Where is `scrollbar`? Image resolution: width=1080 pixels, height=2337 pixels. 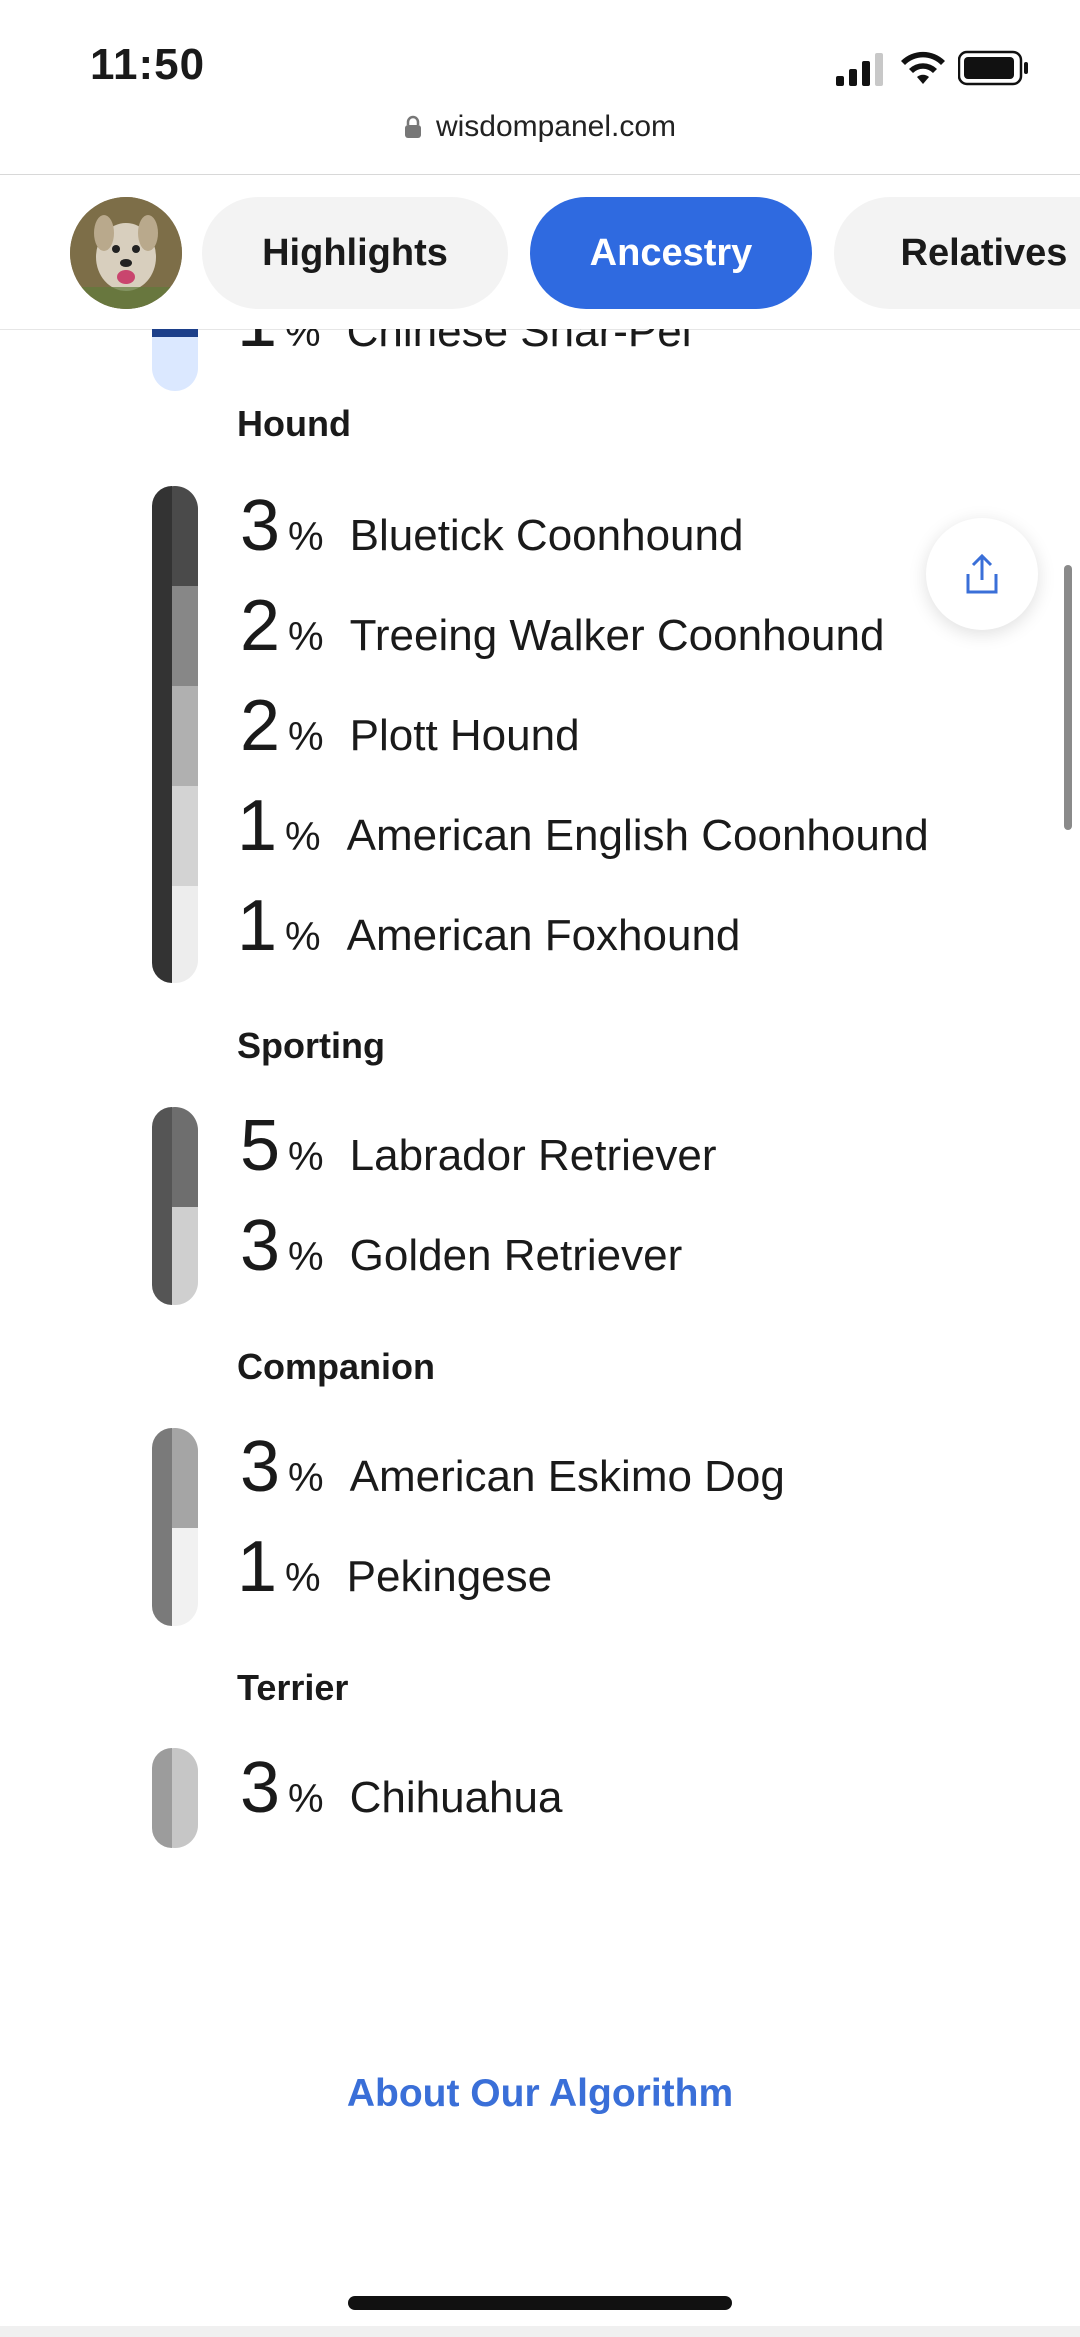 scrollbar is located at coordinates (1068, 697).